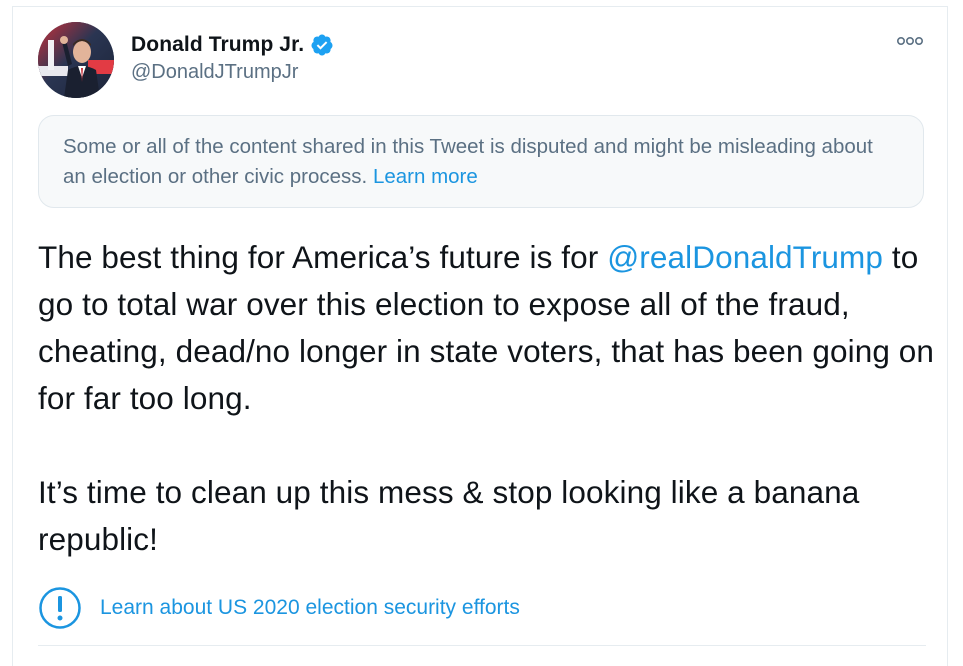  Describe the element at coordinates (745, 257) in the screenshot. I see `mention-link: @realDonaldTrump` at that location.